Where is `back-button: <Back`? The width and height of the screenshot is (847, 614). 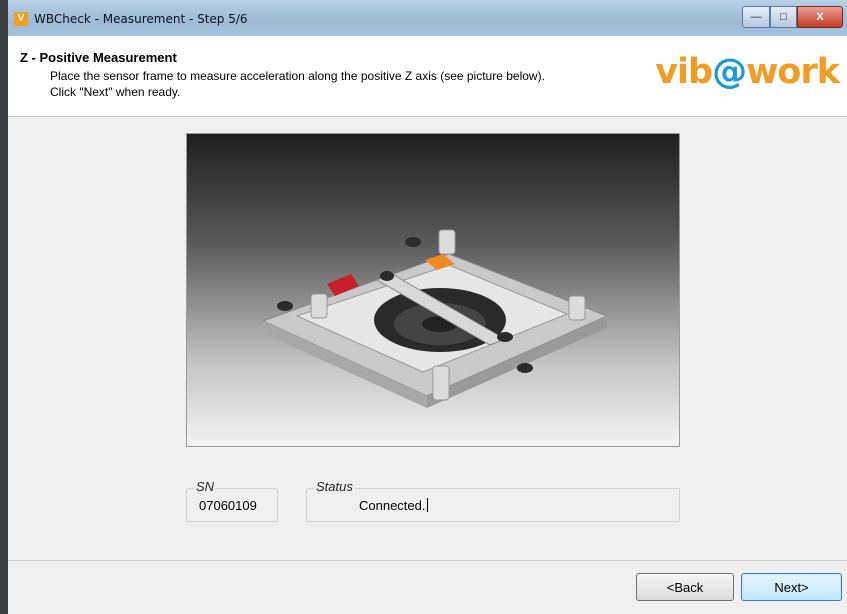
back-button: <Back is located at coordinates (685, 587).